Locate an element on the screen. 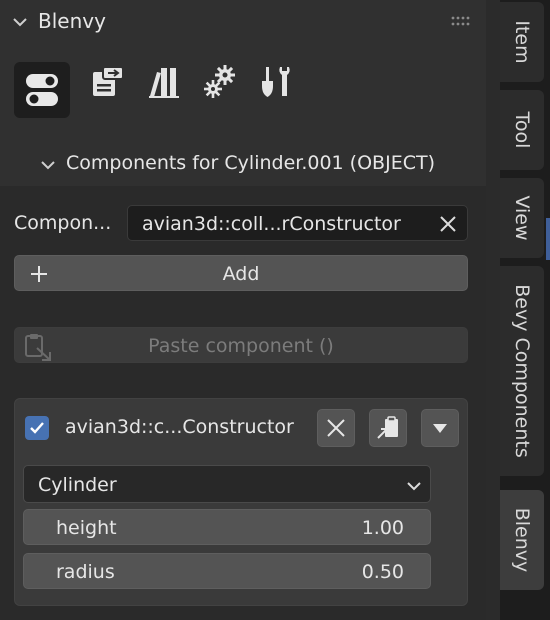 The height and width of the screenshot is (620, 550). tab-components is located at coordinates (42, 90).